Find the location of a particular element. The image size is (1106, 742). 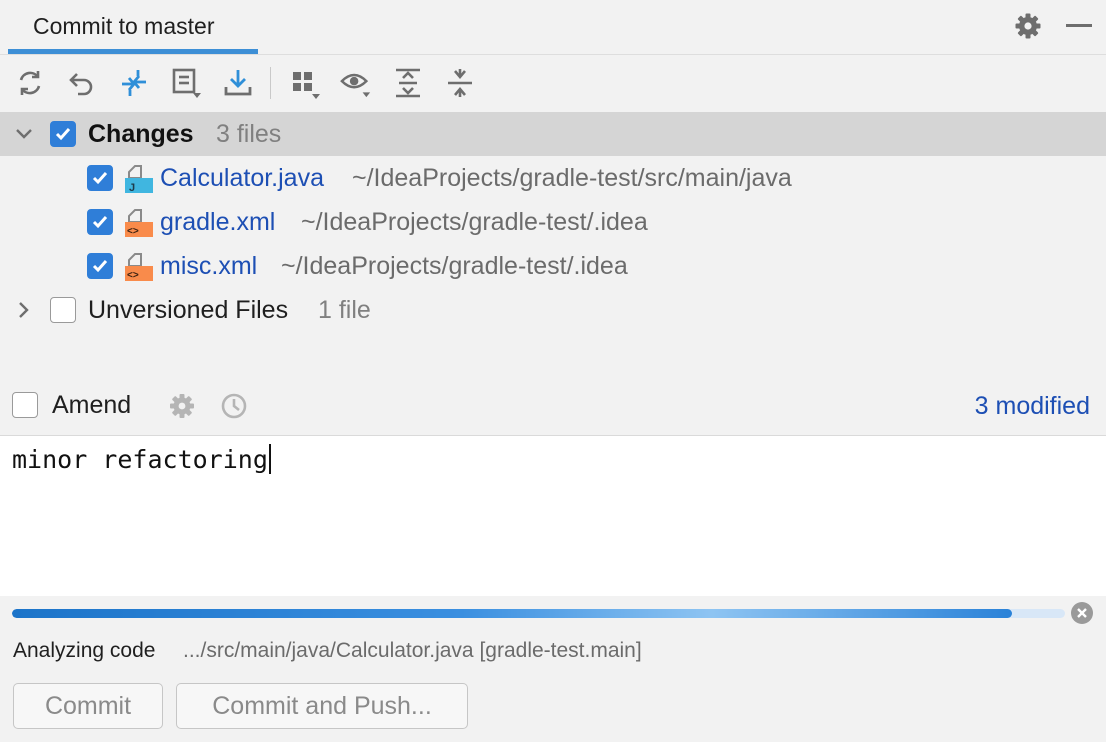

text-caret is located at coordinates (270, 459).